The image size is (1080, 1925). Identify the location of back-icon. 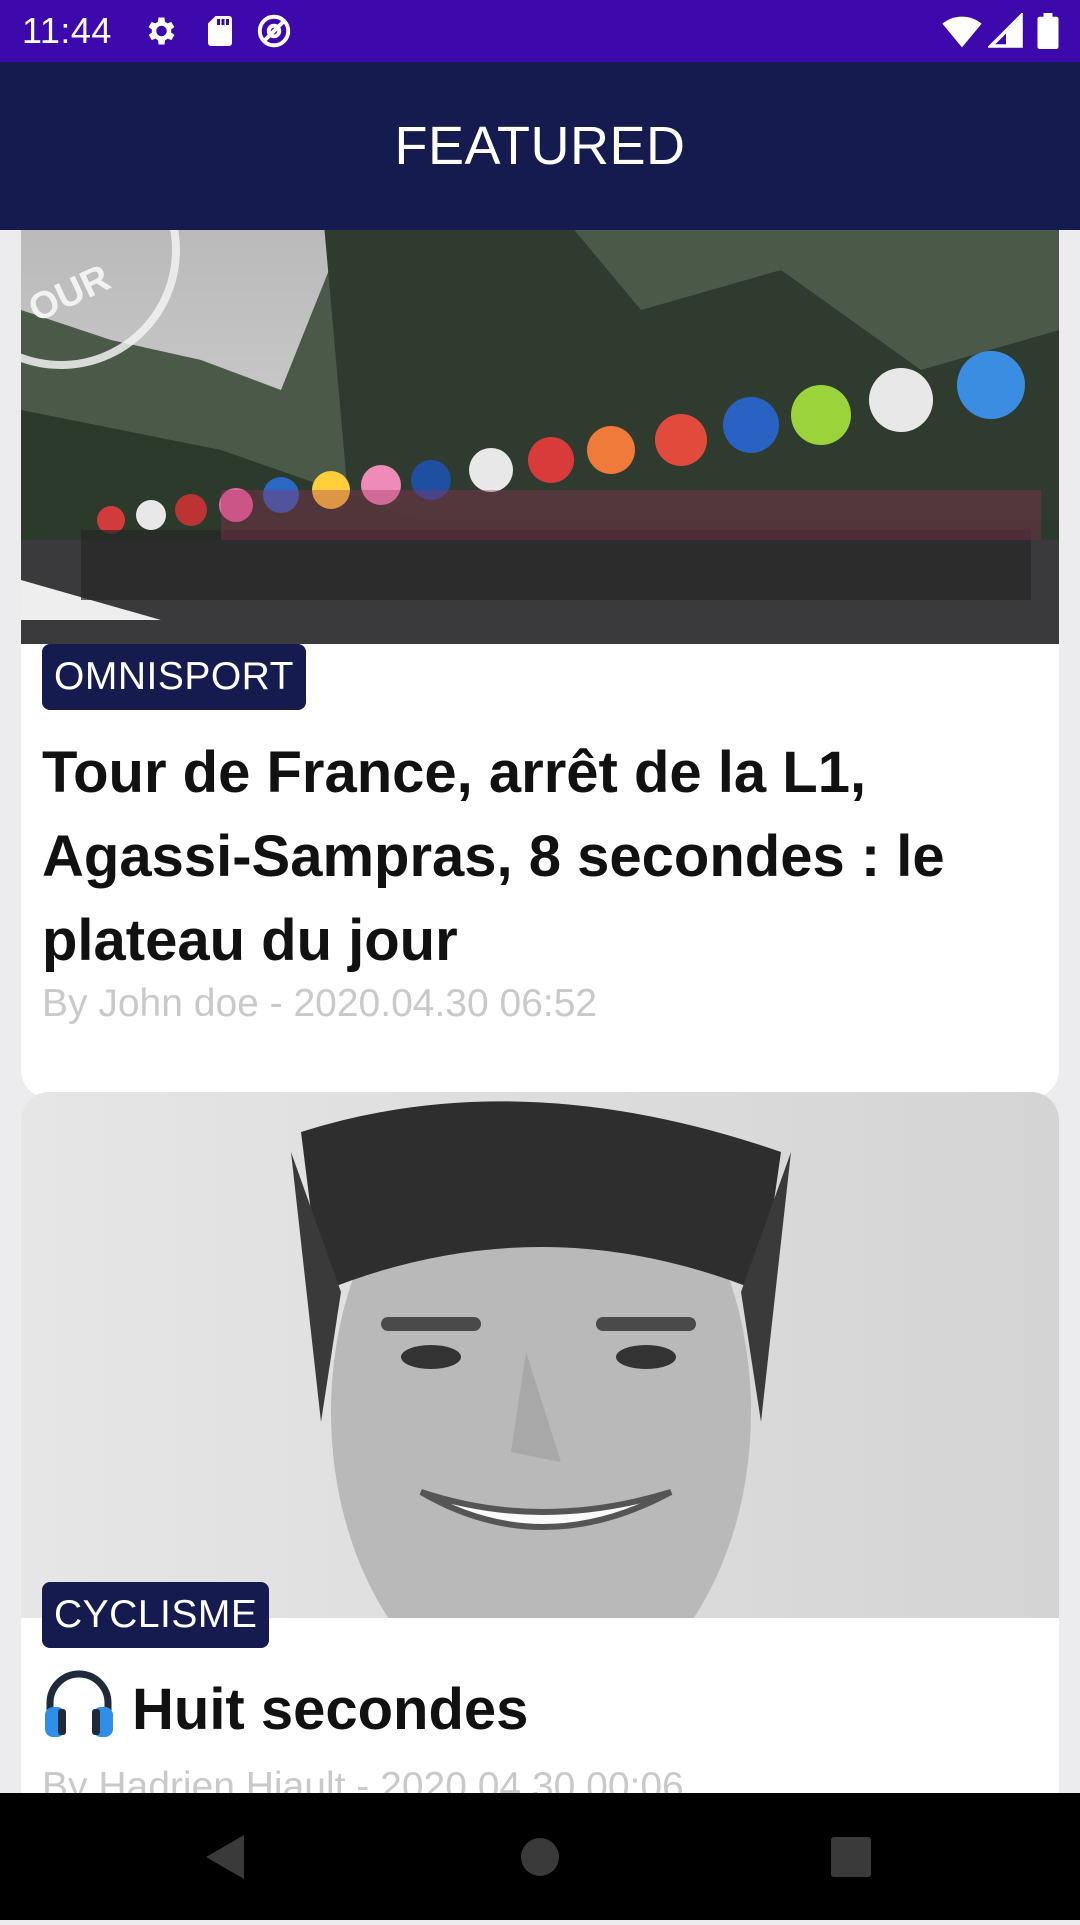
(228, 1856).